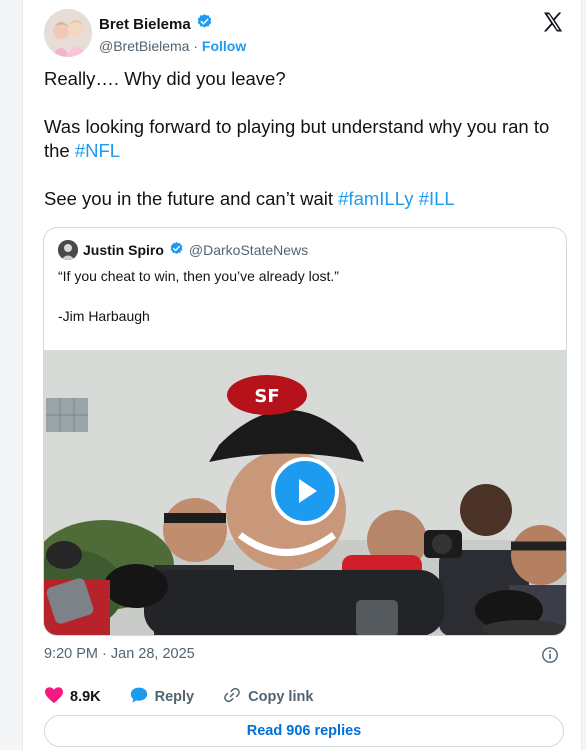 This screenshot has height=750, width=586. Describe the element at coordinates (104, 316) in the screenshot. I see `quote-line-2: -Jim Harbaugh` at that location.